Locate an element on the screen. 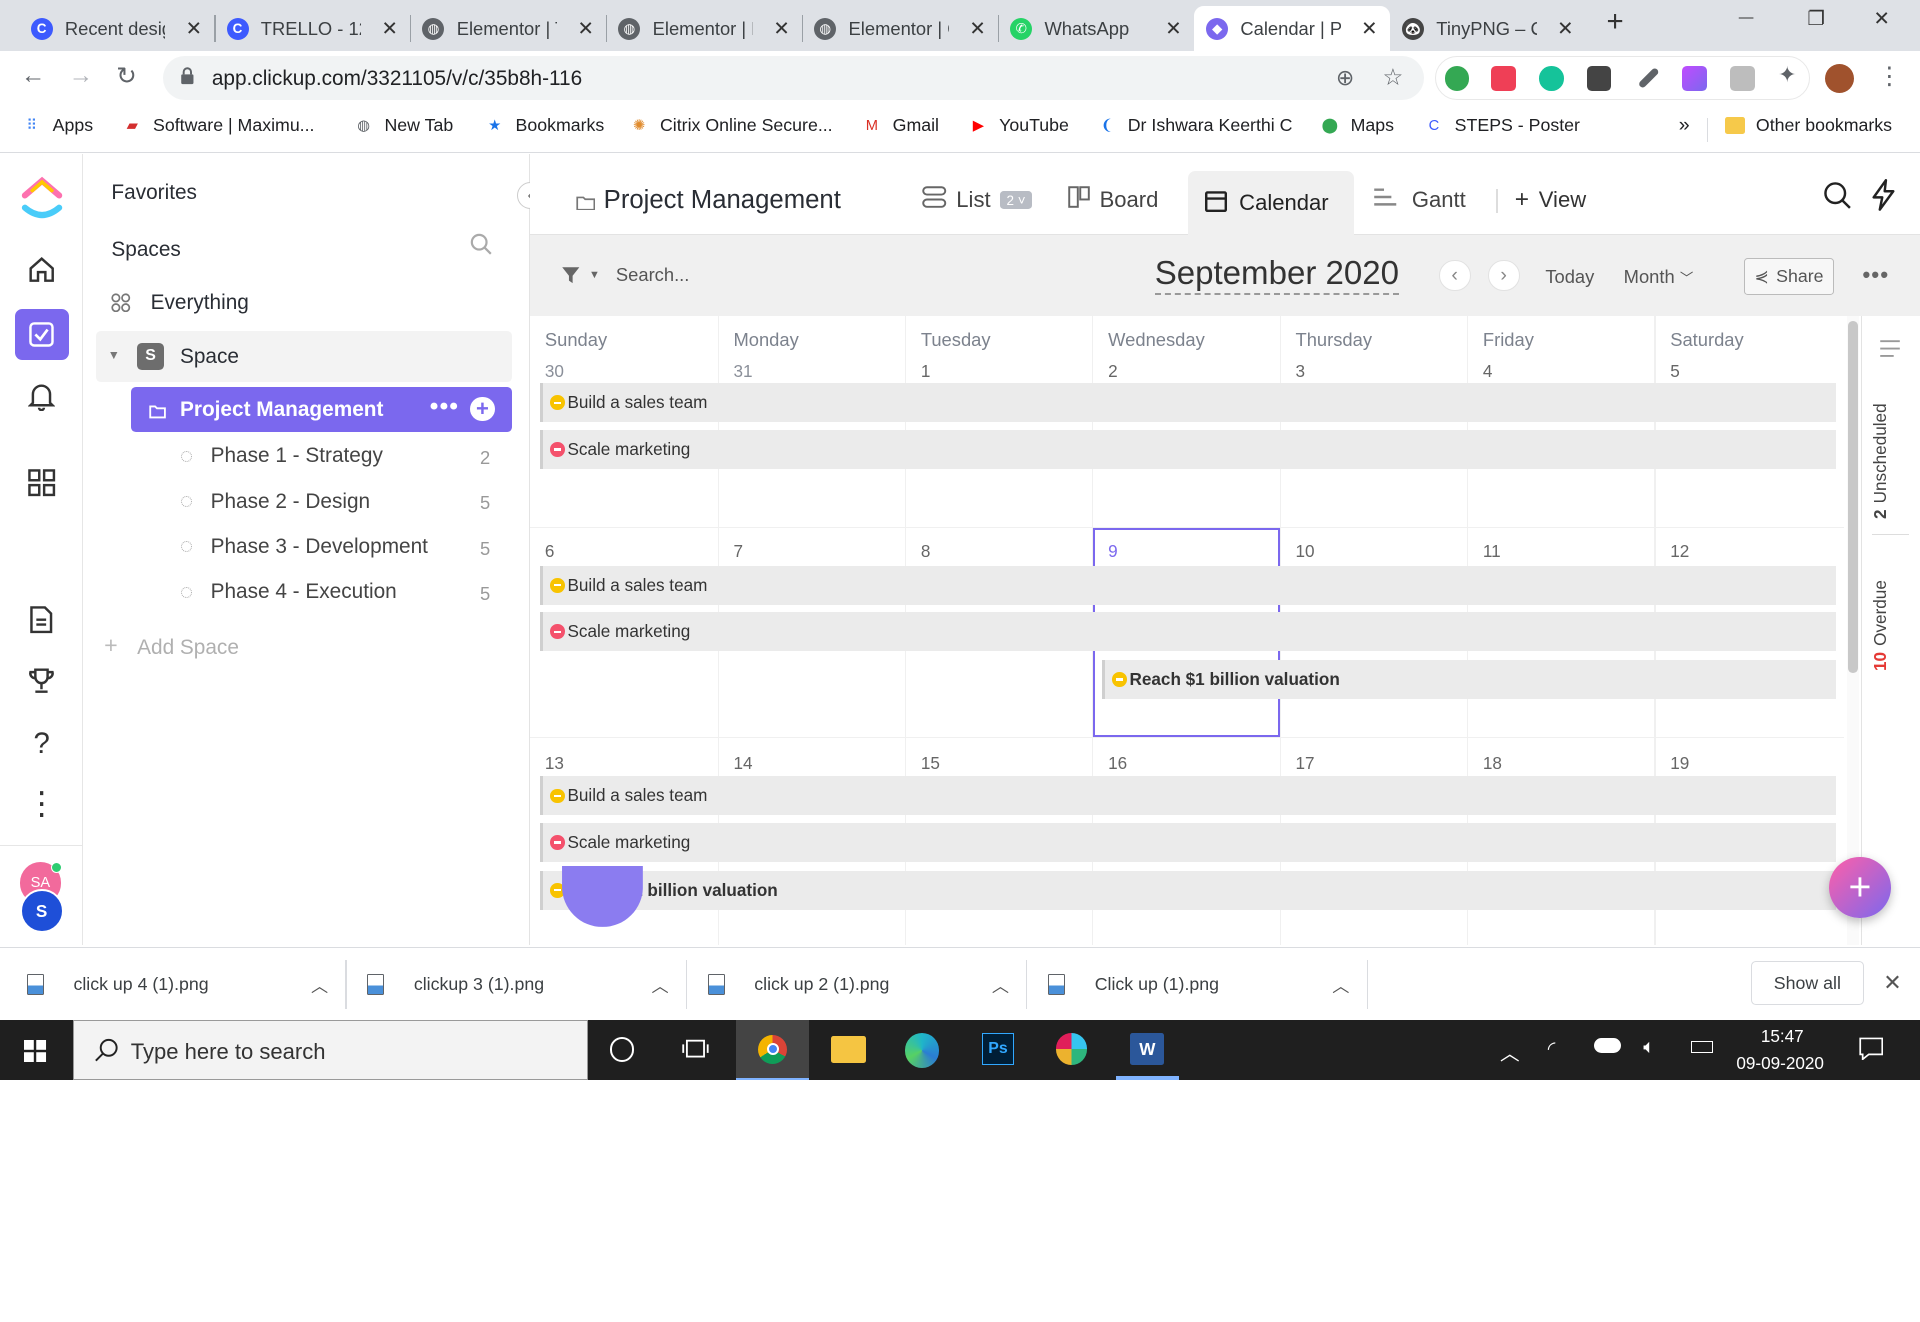  dashboards-grid-icon is located at coordinates (41, 482).